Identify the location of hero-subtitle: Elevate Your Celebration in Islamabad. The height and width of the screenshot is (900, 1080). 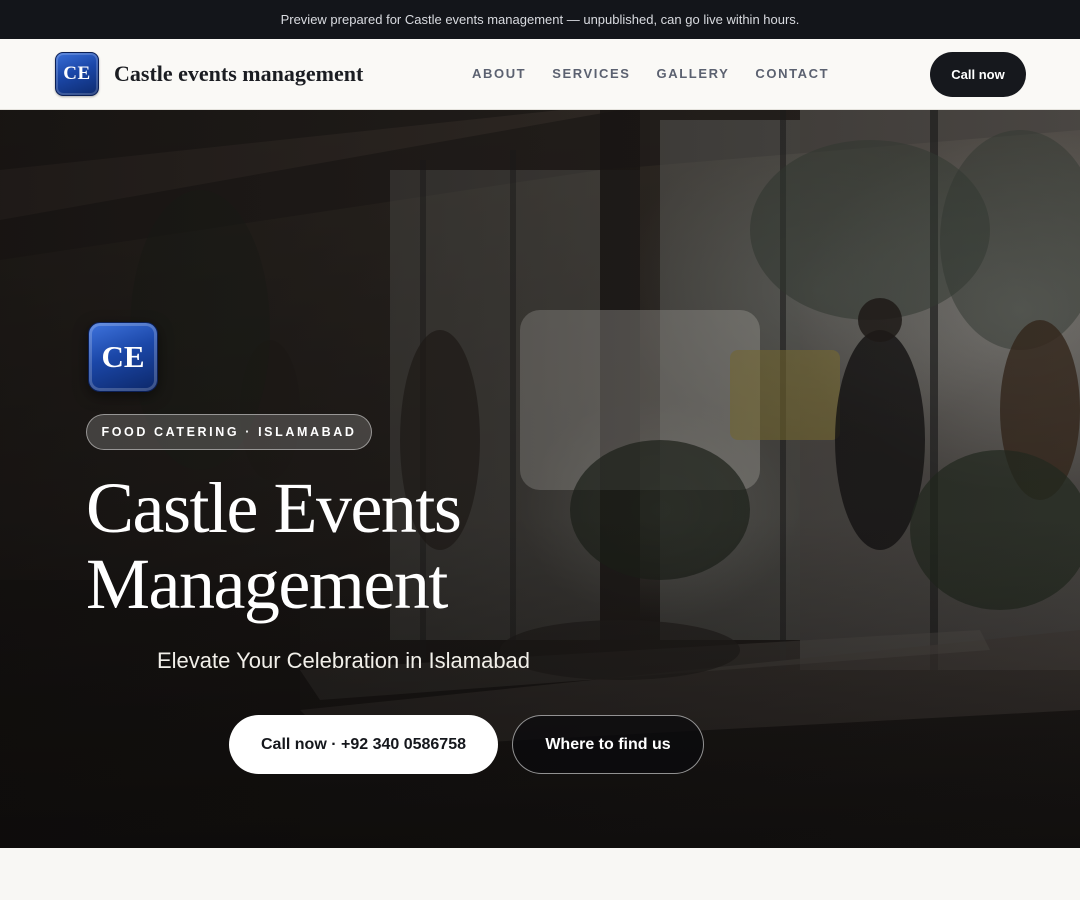
(344, 660).